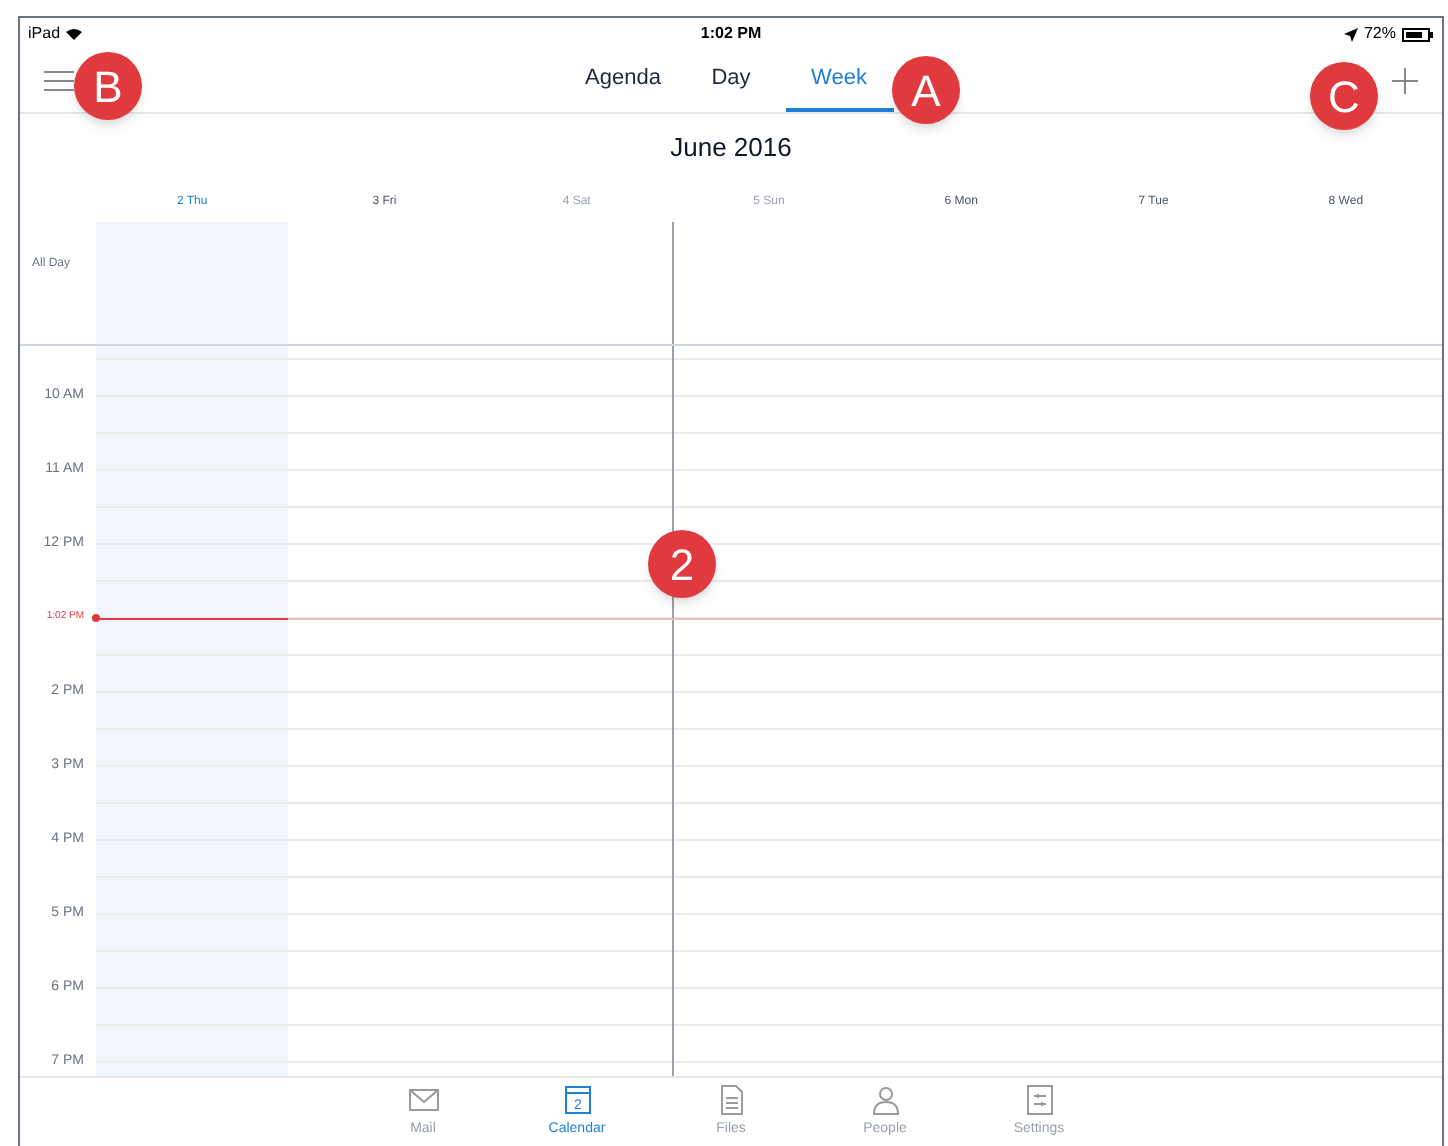 This screenshot has height=1146, width=1448. Describe the element at coordinates (1344, 96) in the screenshot. I see `callout-marker: C` at that location.